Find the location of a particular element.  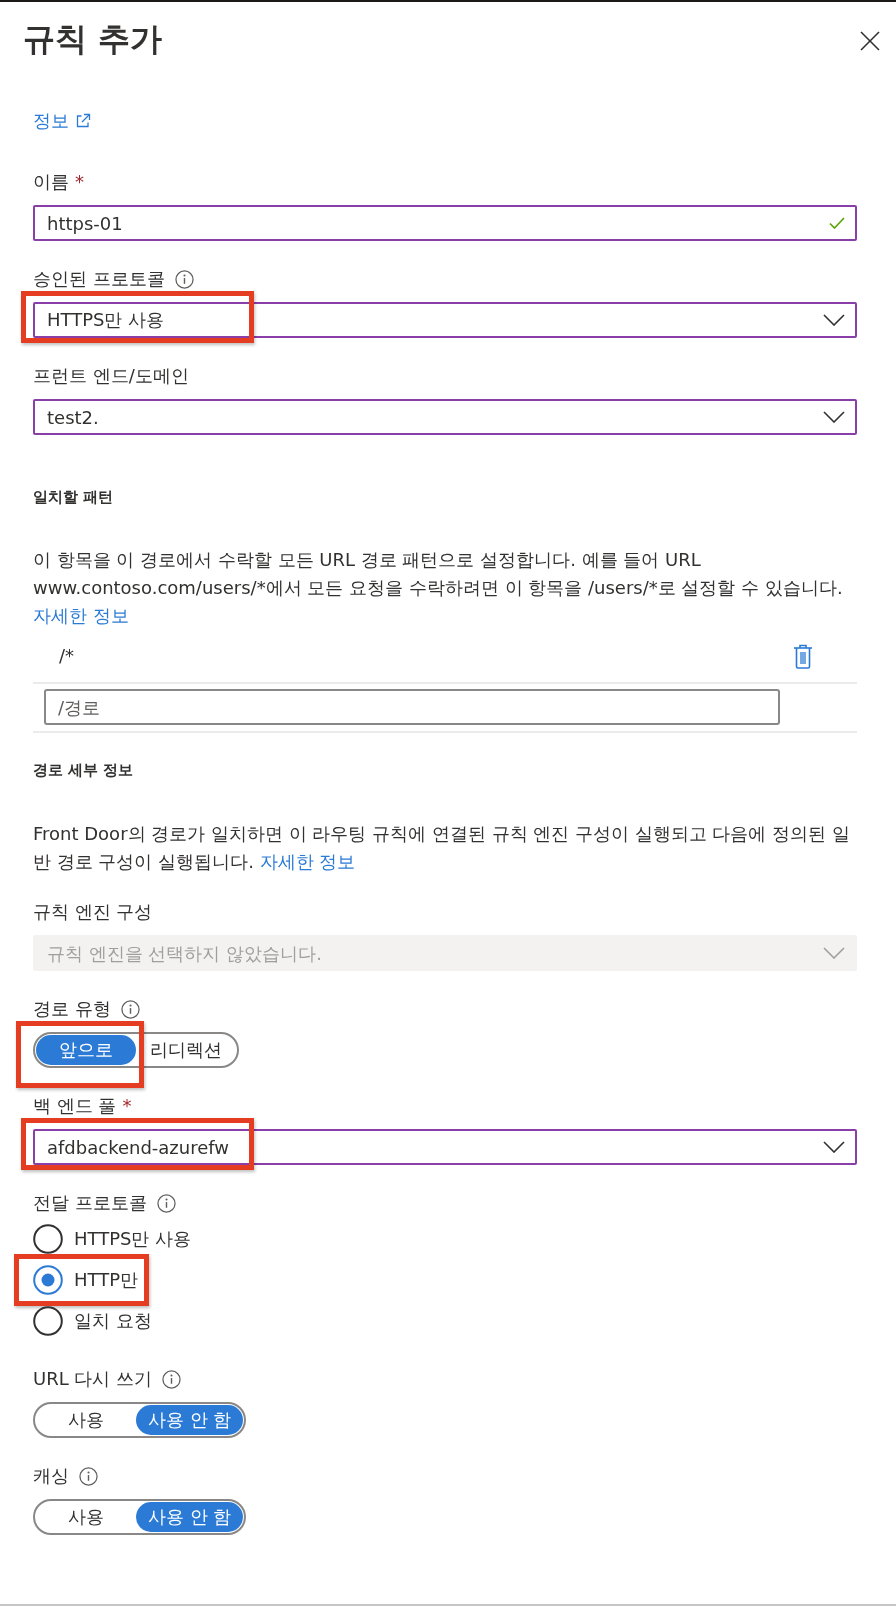

toggle-option: 리디렉션 is located at coordinates (186, 1050).